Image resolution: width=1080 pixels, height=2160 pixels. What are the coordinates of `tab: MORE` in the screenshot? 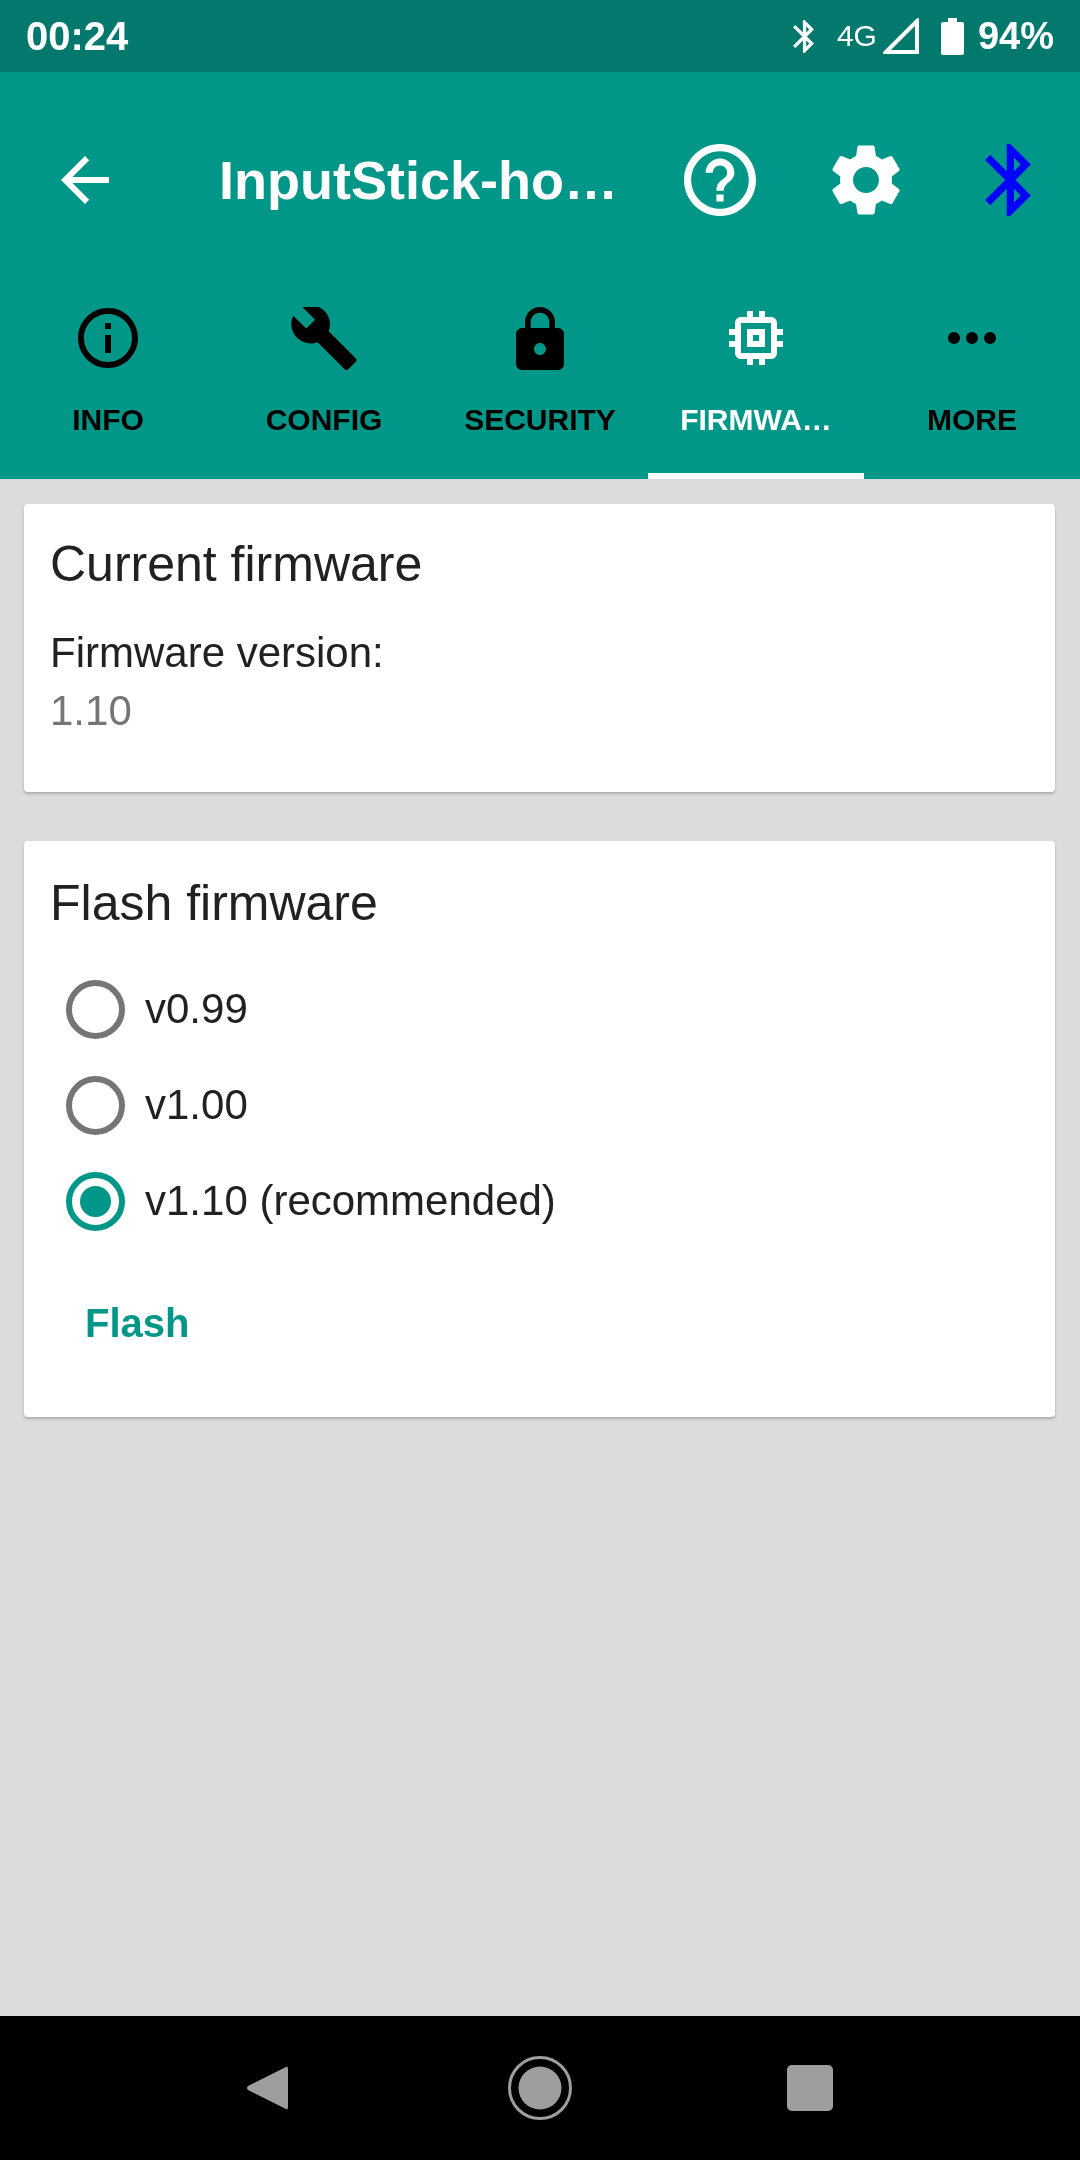 It's located at (972, 383).